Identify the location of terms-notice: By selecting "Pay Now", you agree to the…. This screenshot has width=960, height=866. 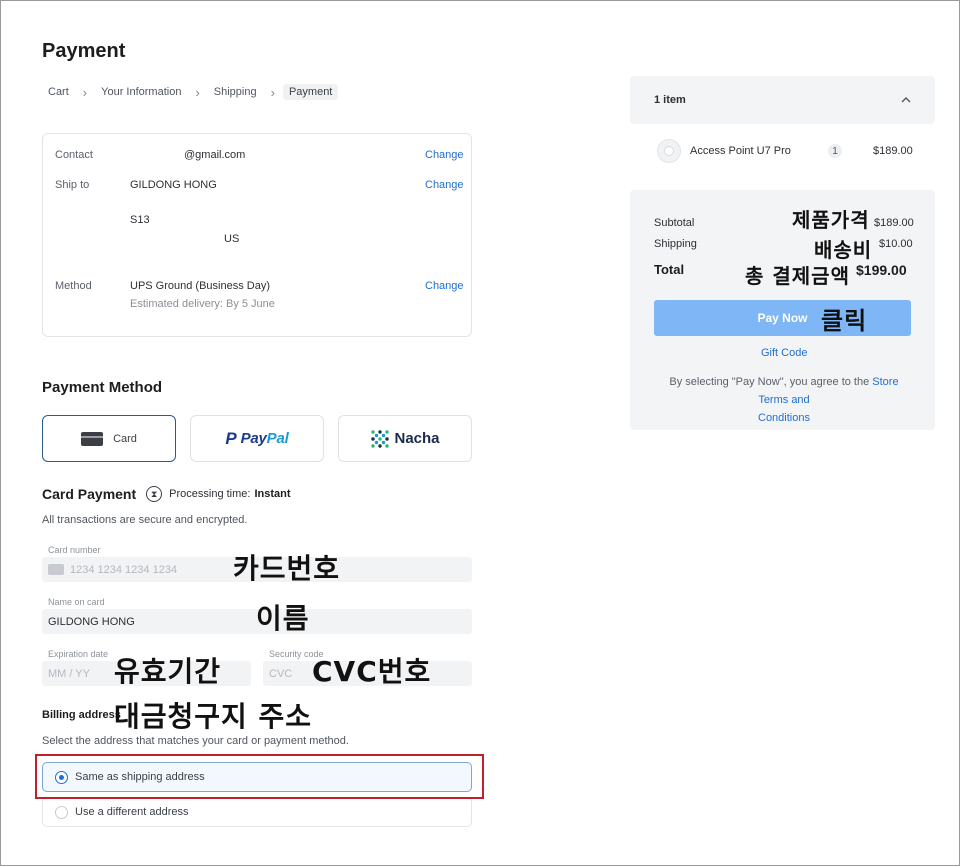
(784, 400).